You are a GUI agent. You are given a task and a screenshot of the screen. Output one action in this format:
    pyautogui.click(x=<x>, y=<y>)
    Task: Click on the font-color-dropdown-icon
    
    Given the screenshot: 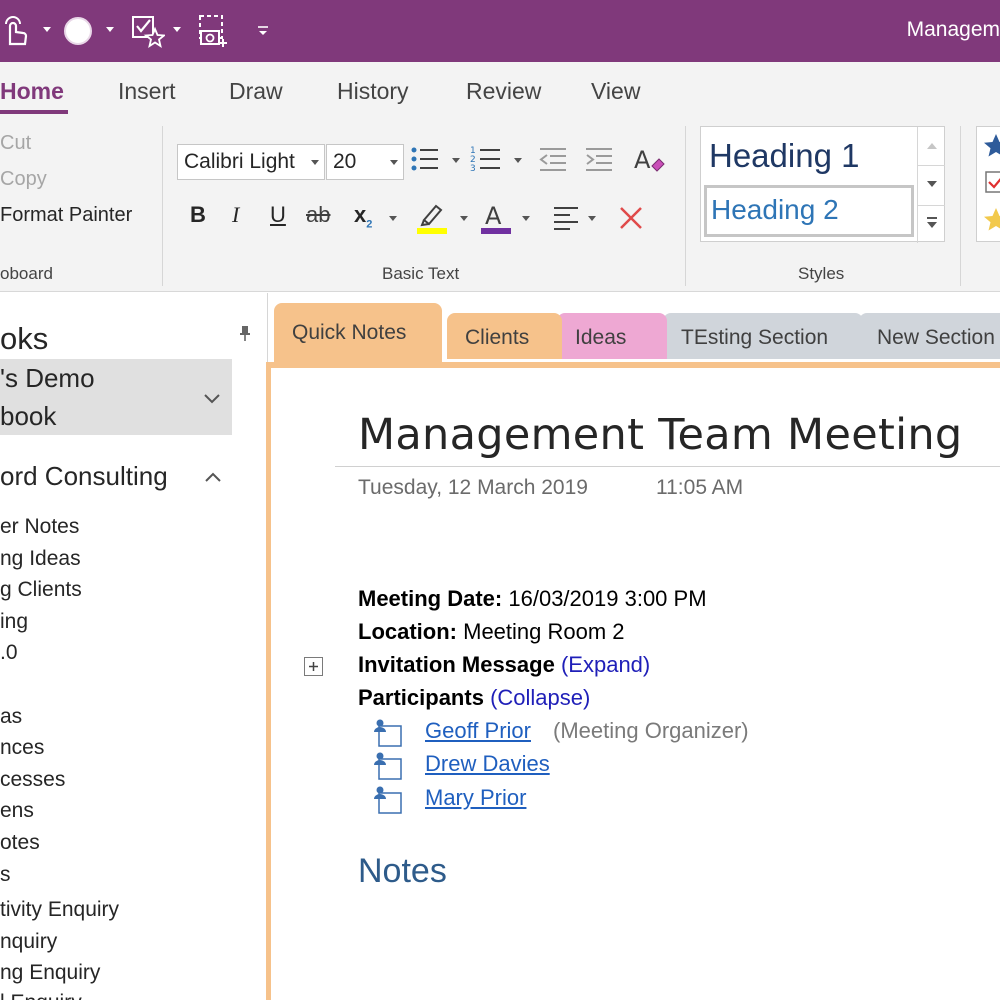 What is the action you would take?
    pyautogui.click(x=526, y=218)
    